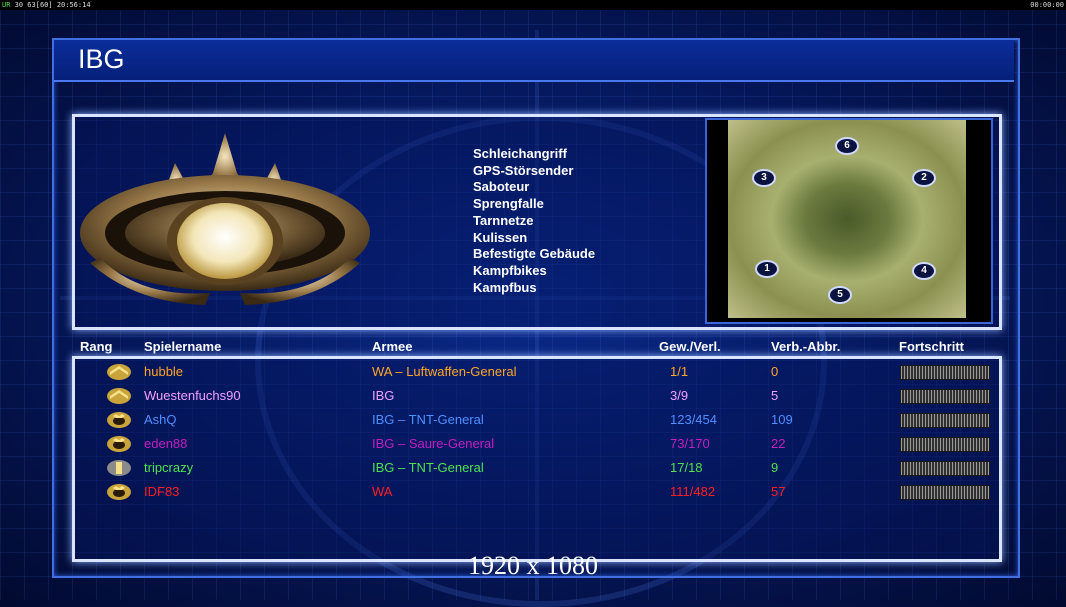 The width and height of the screenshot is (1066, 607). I want to click on player-disconnects: 57, so click(778, 491).